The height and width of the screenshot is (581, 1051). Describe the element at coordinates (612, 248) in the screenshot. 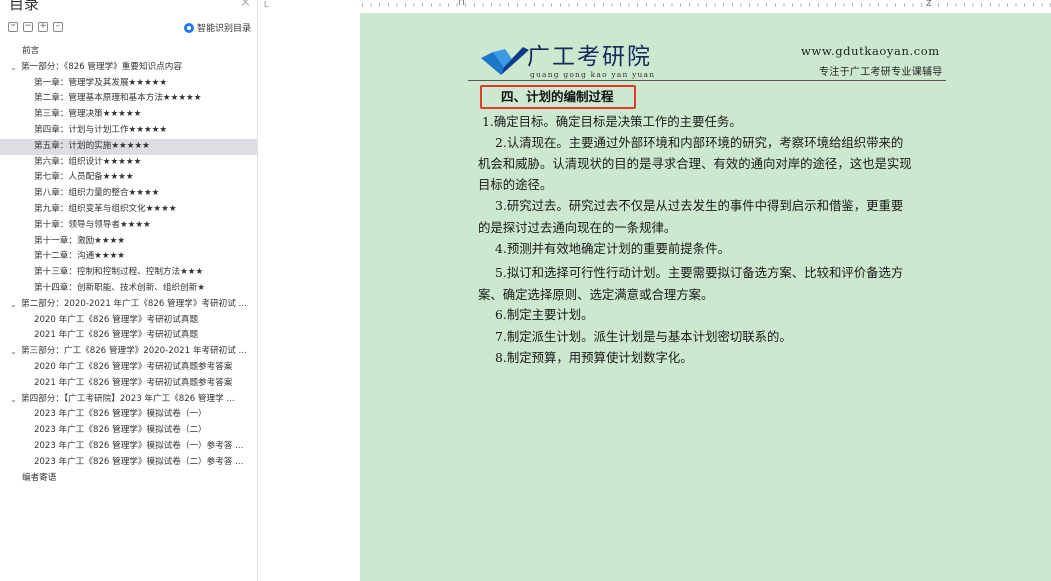

I see `body-line: 4.预测并有效地确定计划的重要前提条件。` at that location.